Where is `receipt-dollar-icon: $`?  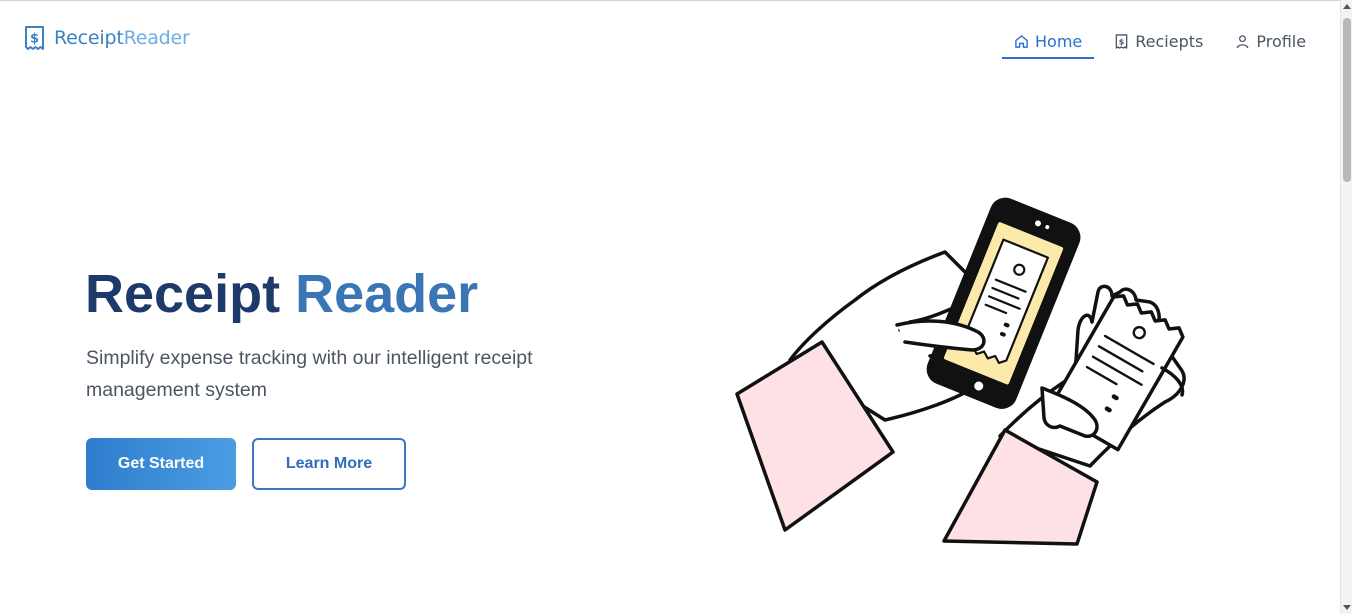
receipt-dollar-icon: $ is located at coordinates (34, 38).